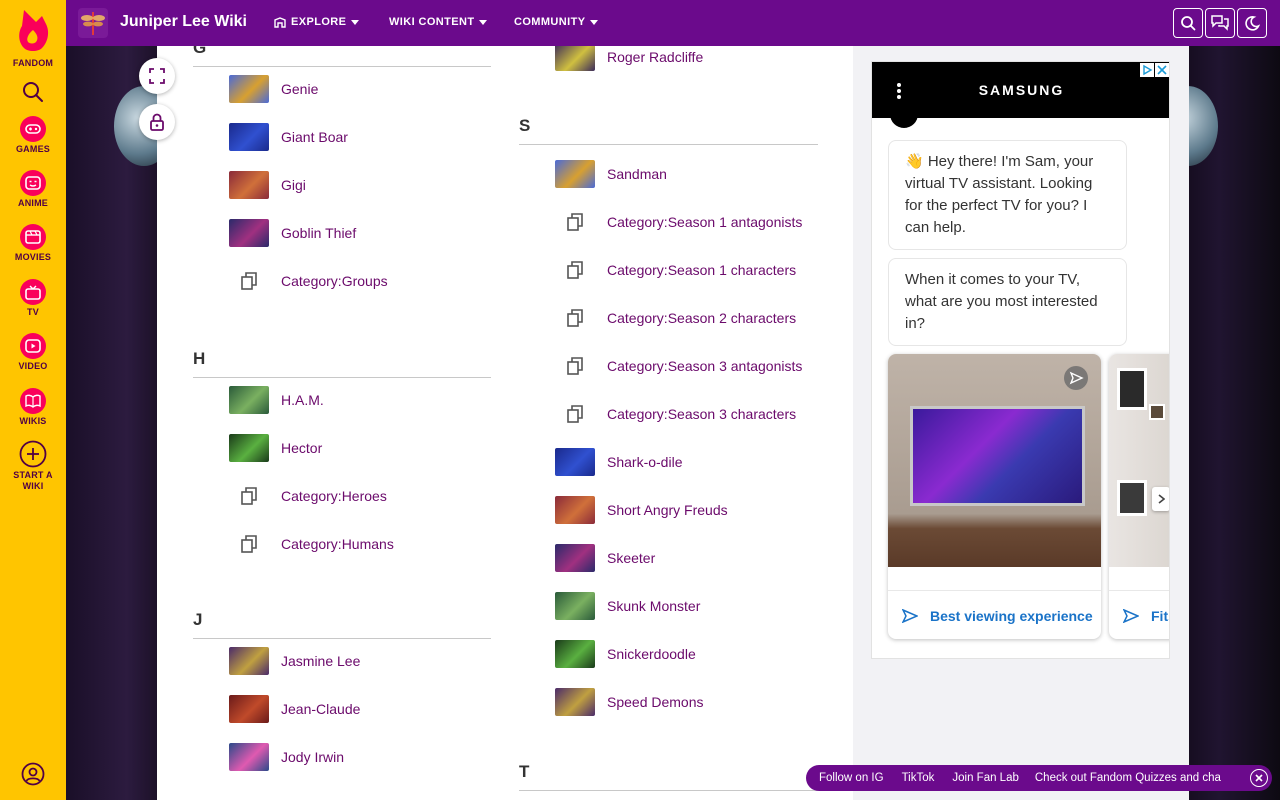 Image resolution: width=1280 pixels, height=800 pixels. Describe the element at coordinates (93, 23) in the screenshot. I see `wiki-logo-icon` at that location.